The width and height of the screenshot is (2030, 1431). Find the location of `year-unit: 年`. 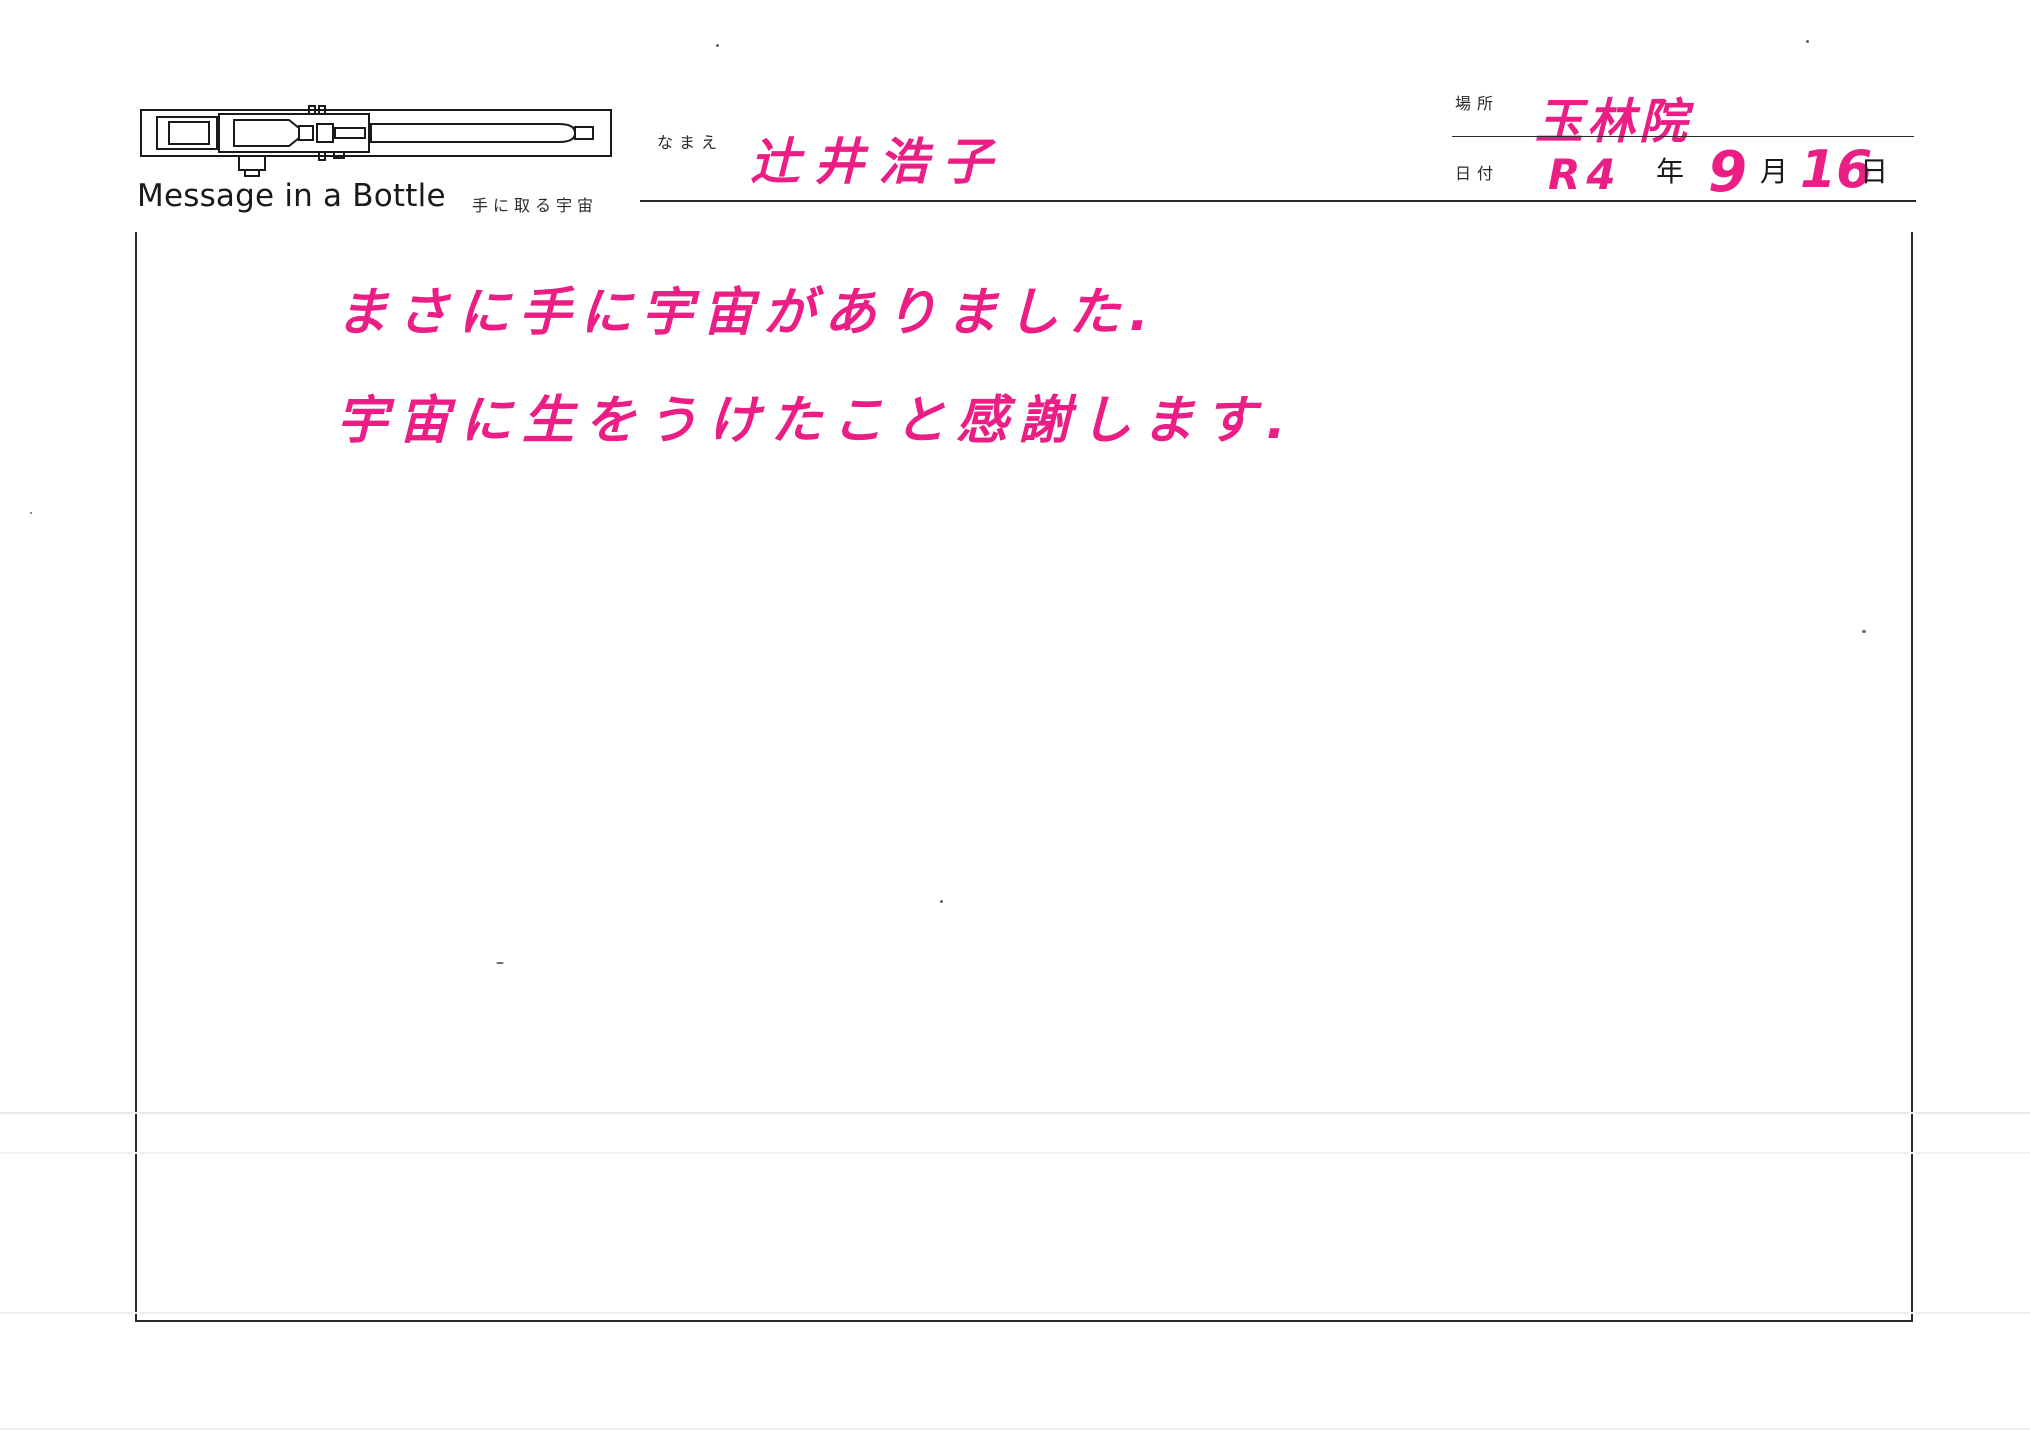

year-unit: 年 is located at coordinates (1670, 171).